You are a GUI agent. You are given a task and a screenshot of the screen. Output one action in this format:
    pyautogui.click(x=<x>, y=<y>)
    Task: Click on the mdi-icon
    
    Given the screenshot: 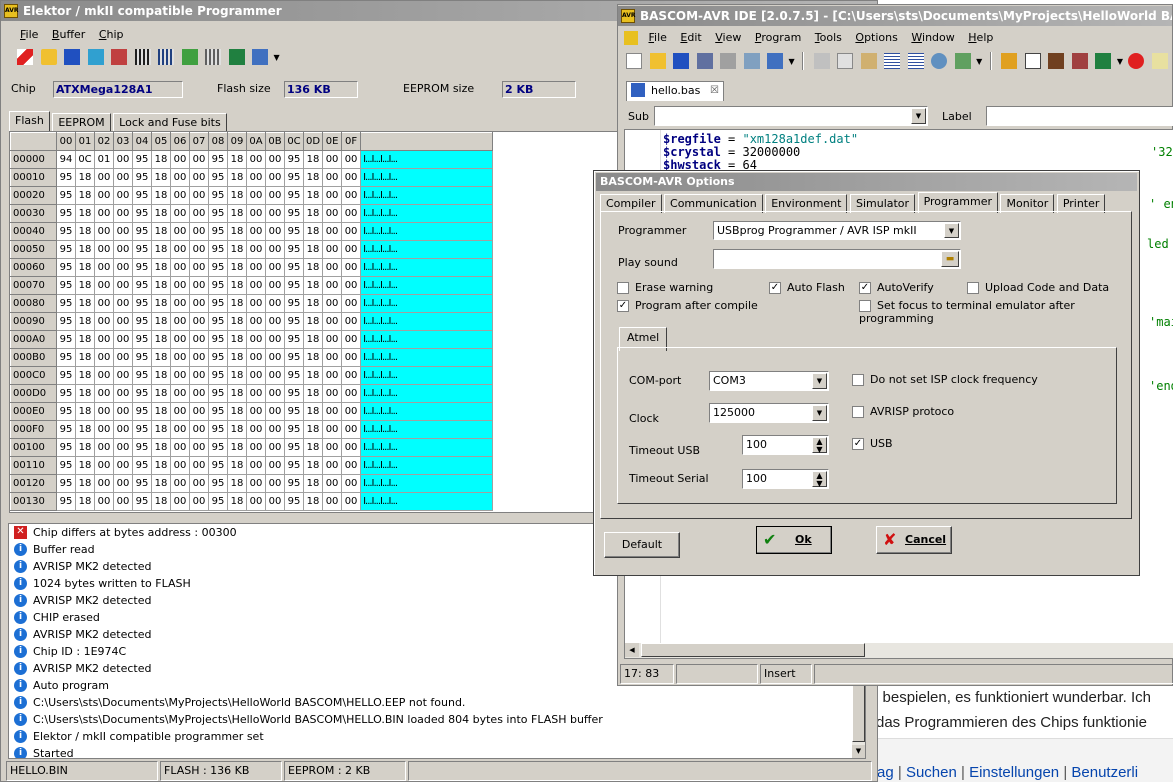 What is the action you would take?
    pyautogui.click(x=631, y=38)
    